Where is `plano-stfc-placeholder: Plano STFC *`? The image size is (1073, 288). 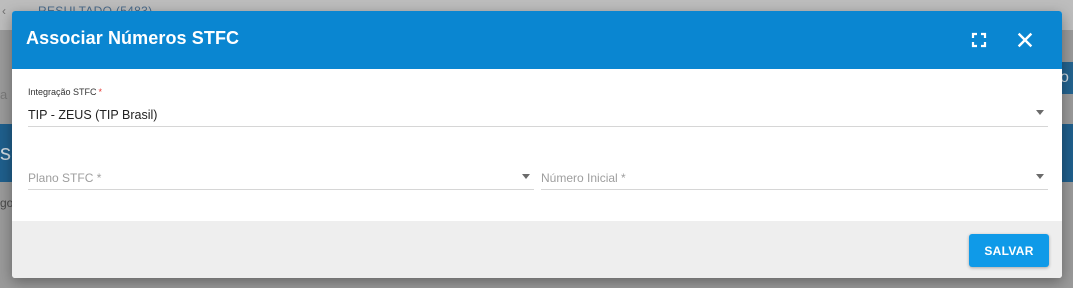
plano-stfc-placeholder: Plano STFC * is located at coordinates (65, 178).